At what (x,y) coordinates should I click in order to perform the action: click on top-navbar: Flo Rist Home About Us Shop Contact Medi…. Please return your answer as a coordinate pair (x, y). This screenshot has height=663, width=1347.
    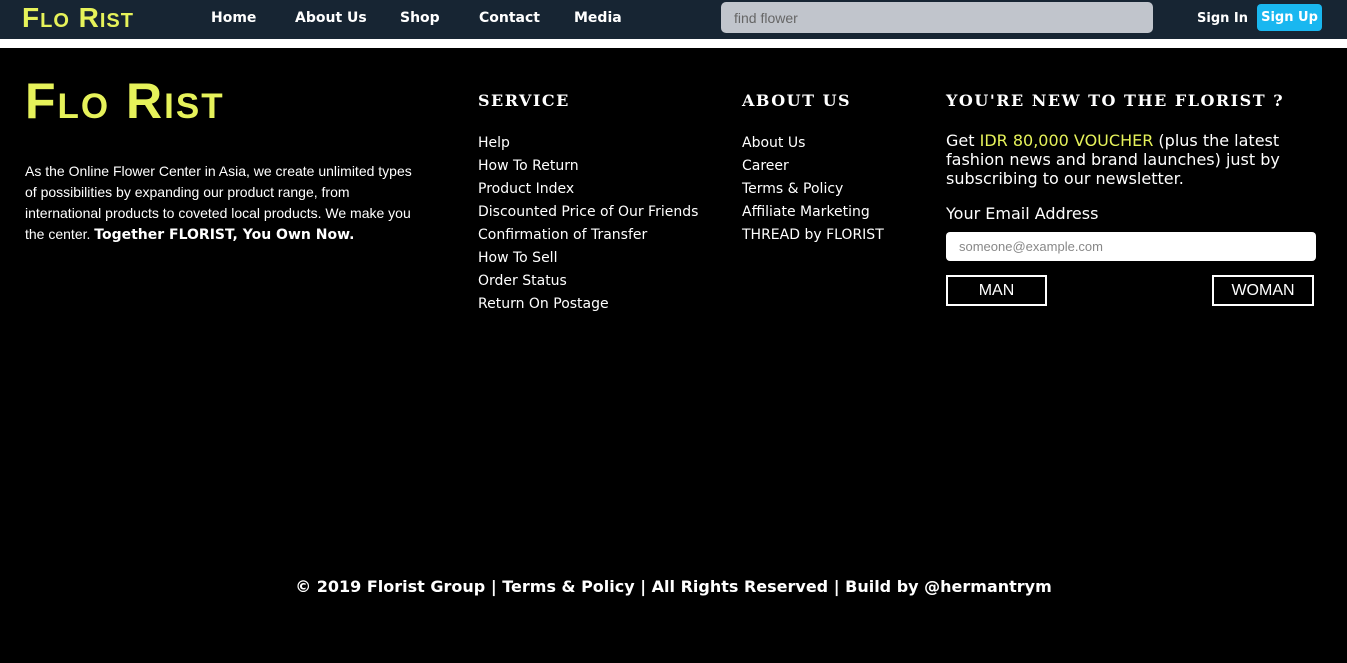
    Looking at the image, I should click on (673, 19).